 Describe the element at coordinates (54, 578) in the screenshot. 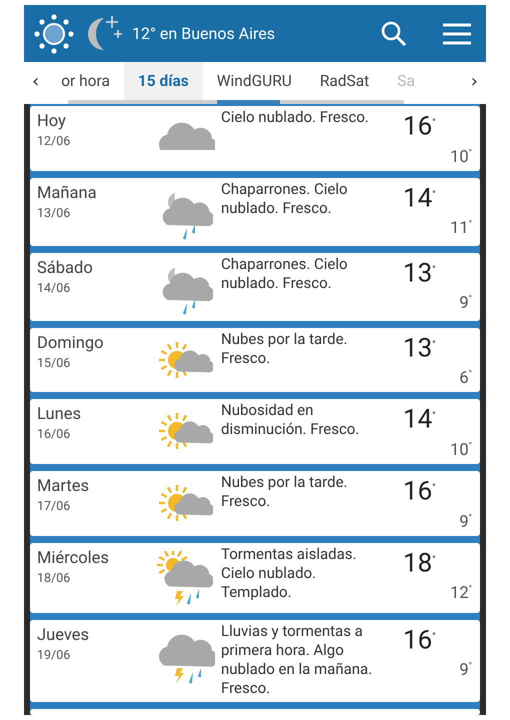

I see `day-date: 18/06` at that location.